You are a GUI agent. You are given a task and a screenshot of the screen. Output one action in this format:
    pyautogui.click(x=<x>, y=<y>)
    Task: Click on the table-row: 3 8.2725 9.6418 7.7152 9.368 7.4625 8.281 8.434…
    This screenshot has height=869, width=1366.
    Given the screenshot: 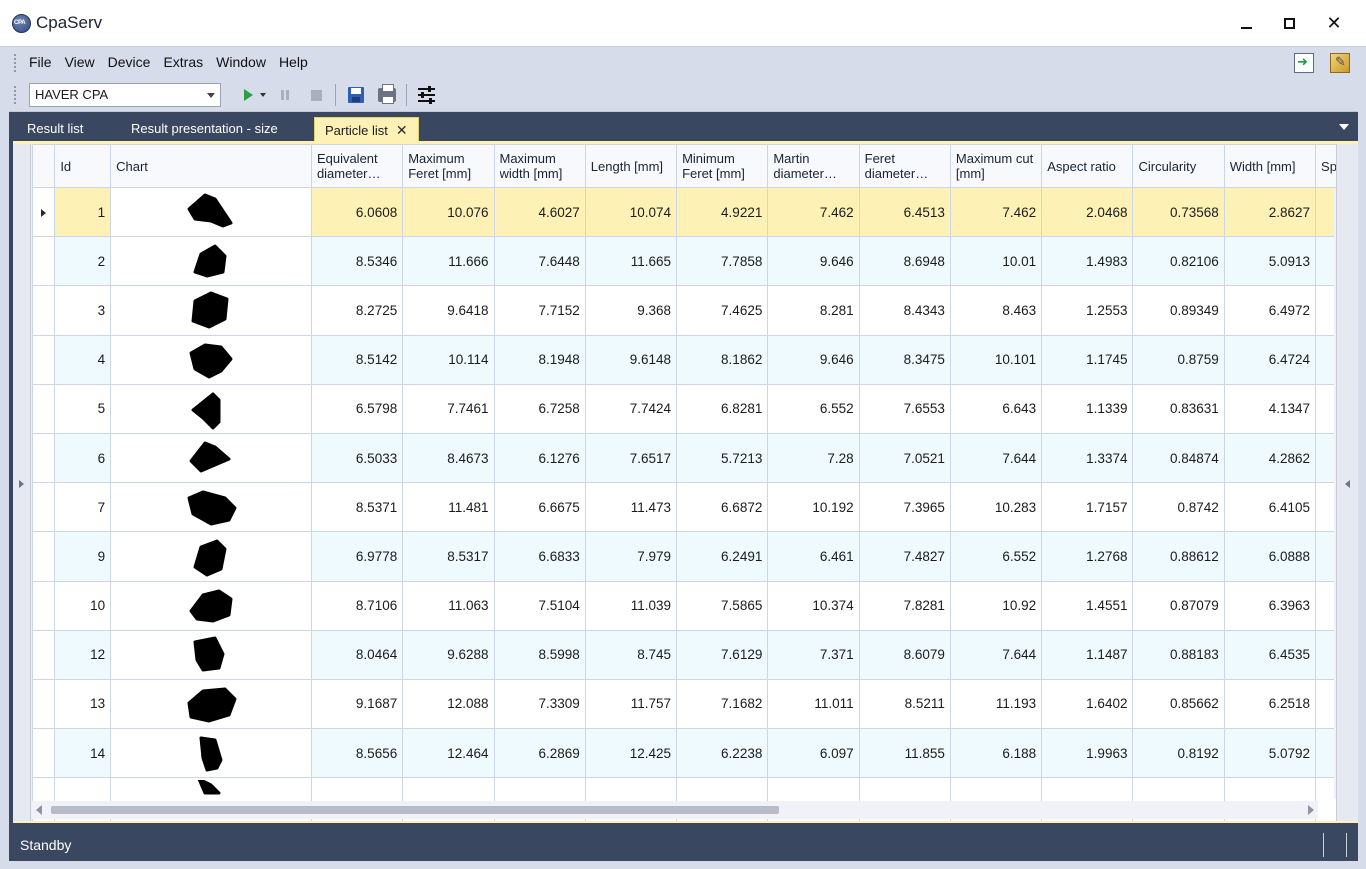 What is the action you would take?
    pyautogui.click(x=684, y=310)
    